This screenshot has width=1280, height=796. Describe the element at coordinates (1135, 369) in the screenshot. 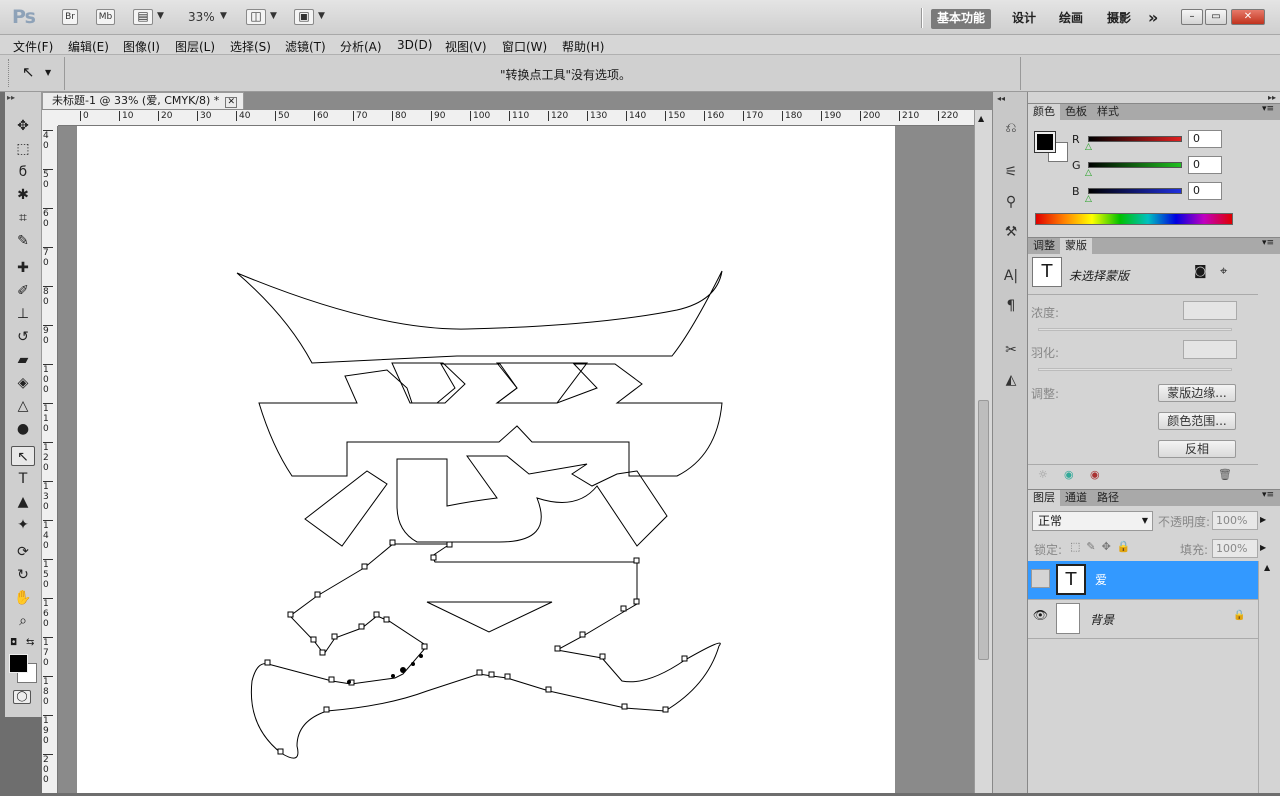

I see `feather-slider` at that location.